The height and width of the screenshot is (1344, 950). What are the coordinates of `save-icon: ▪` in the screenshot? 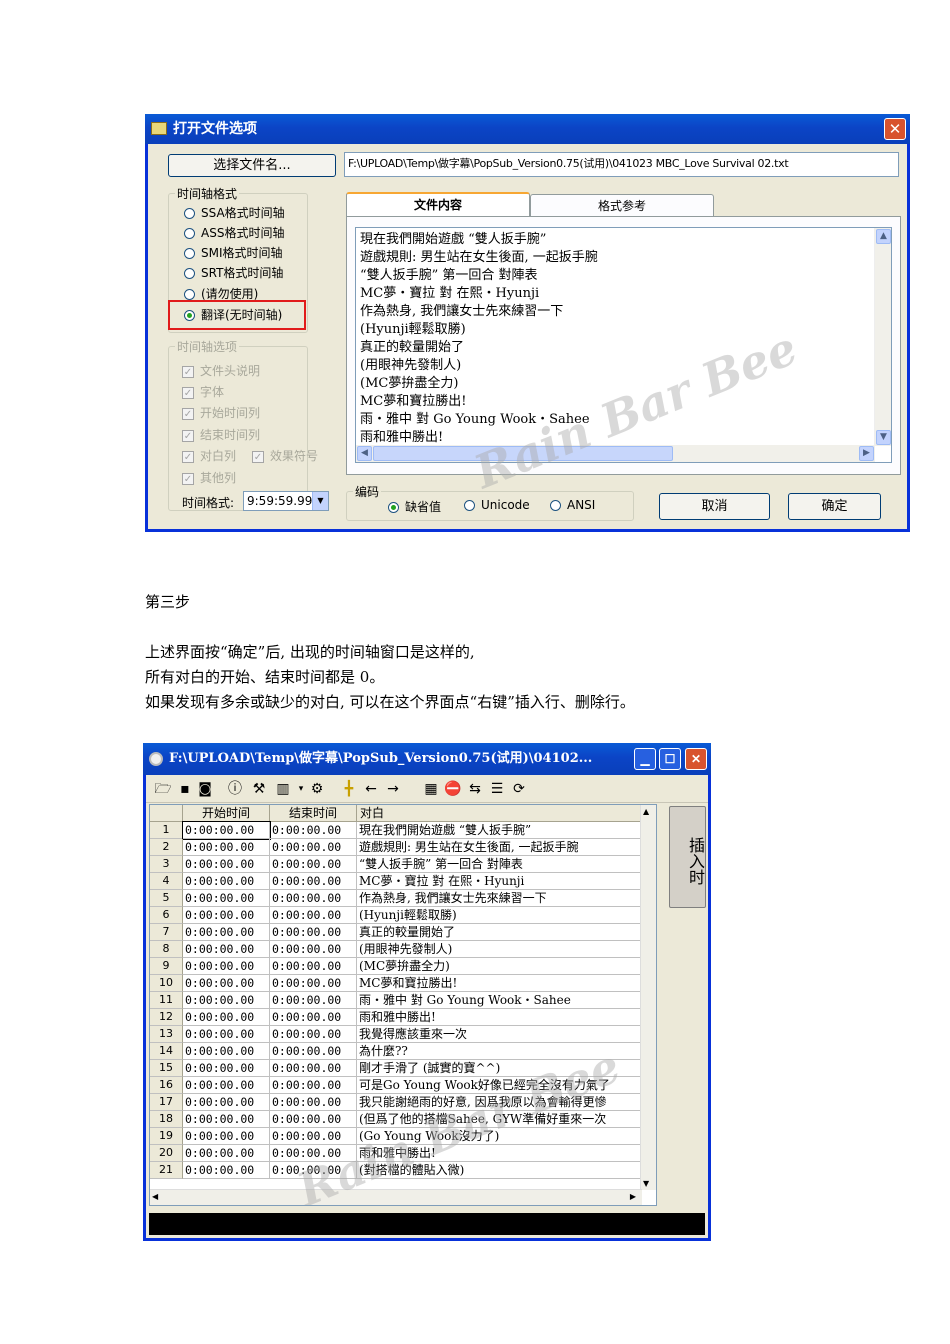 It's located at (185, 789).